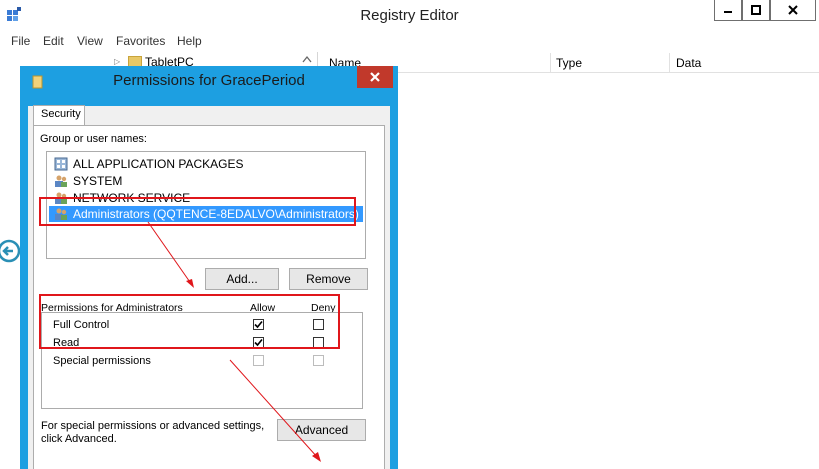 This screenshot has height=469, width=819. Describe the element at coordinates (190, 283) in the screenshot. I see `arrow-head-icon` at that location.